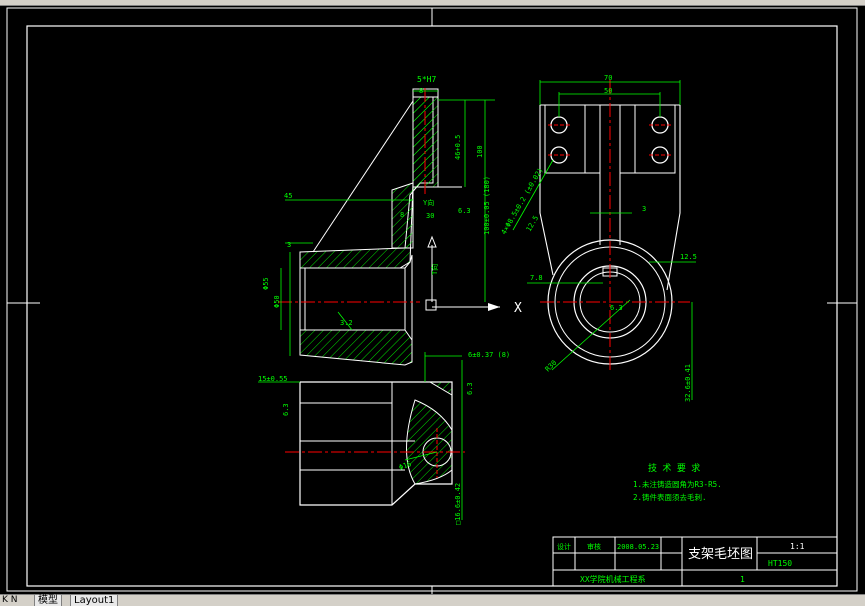  What do you see at coordinates (434, 269) in the screenshot?
I see `dim-t-view: T向` at bounding box center [434, 269].